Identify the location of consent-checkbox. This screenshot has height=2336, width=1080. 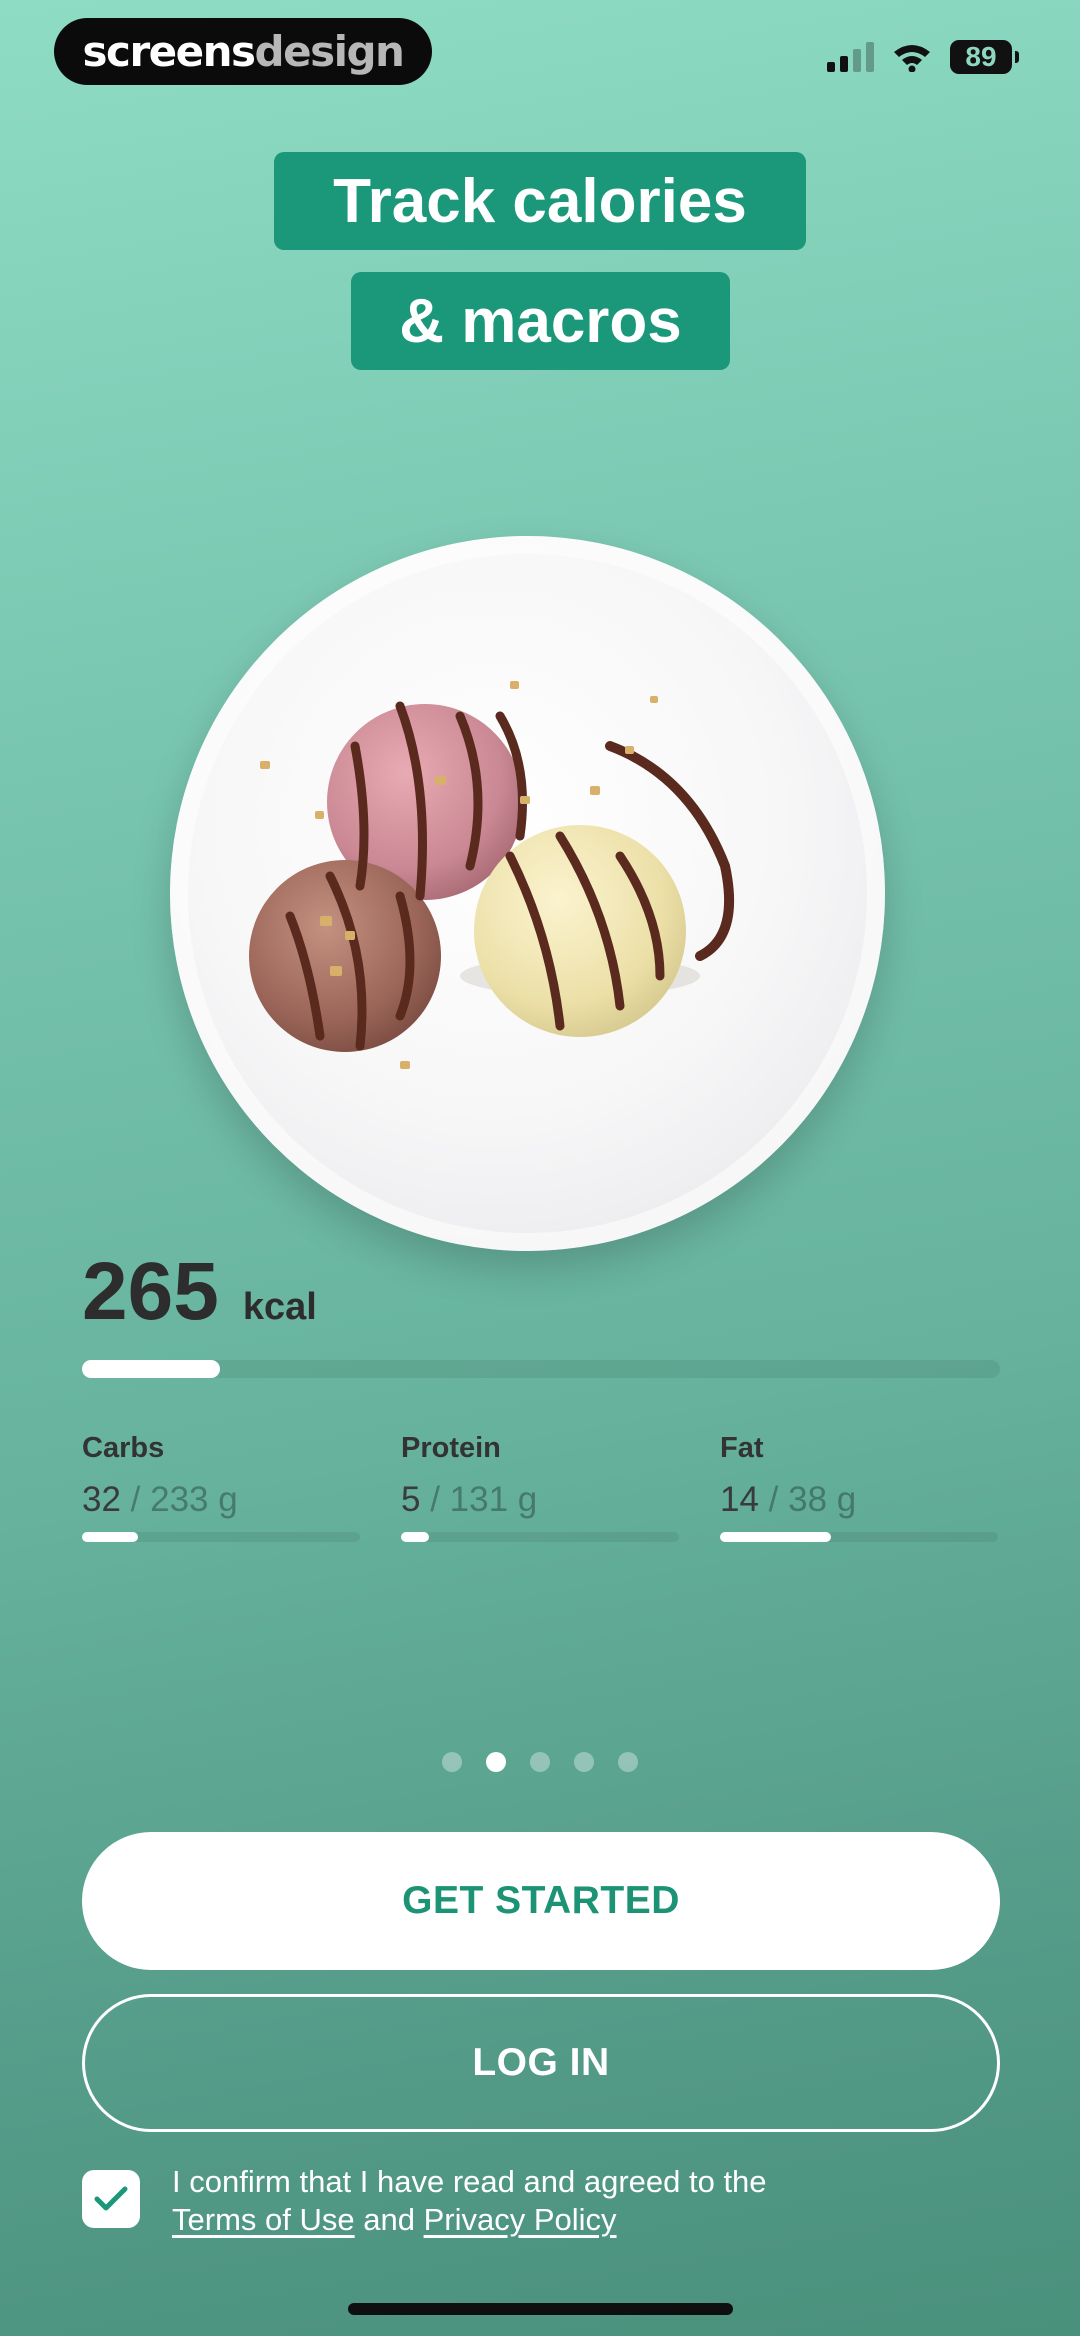
(111, 2199).